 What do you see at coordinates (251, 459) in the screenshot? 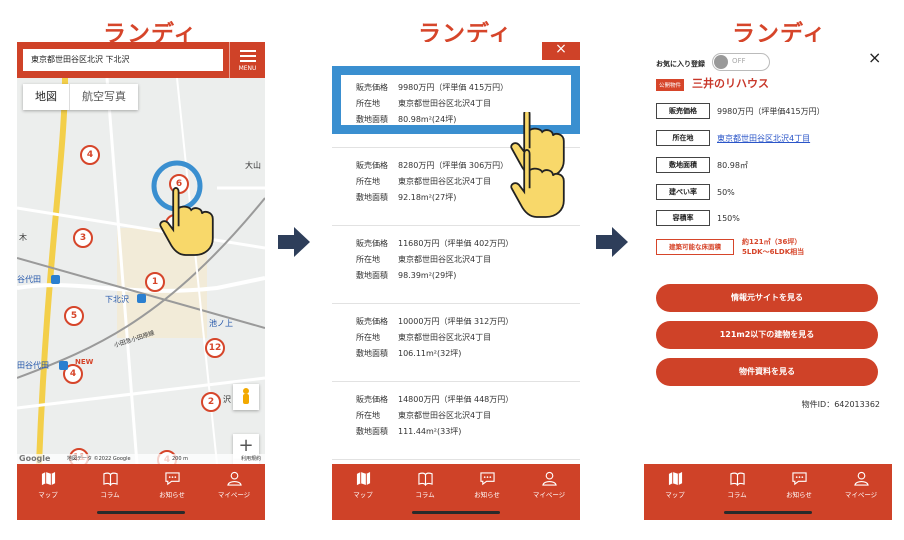
I see `terms-link: 利用規約` at bounding box center [251, 459].